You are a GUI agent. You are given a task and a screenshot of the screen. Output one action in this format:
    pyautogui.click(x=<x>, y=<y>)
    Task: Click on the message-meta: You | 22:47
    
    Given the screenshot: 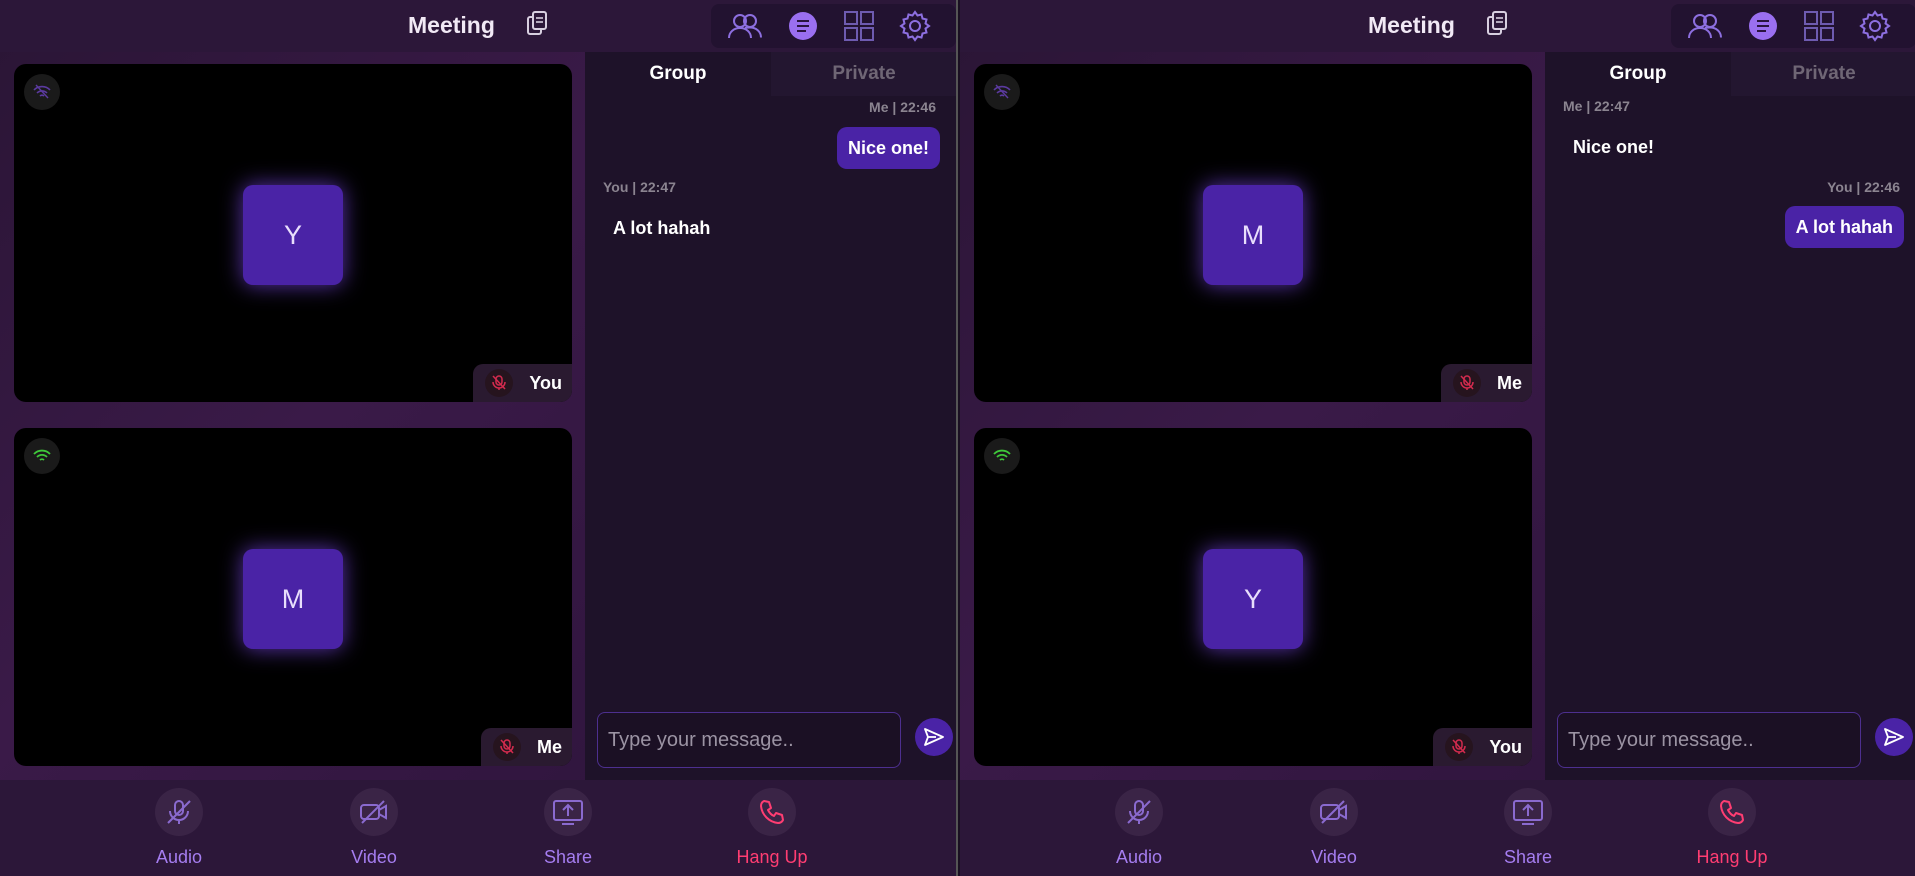 What is the action you would take?
    pyautogui.click(x=639, y=187)
    